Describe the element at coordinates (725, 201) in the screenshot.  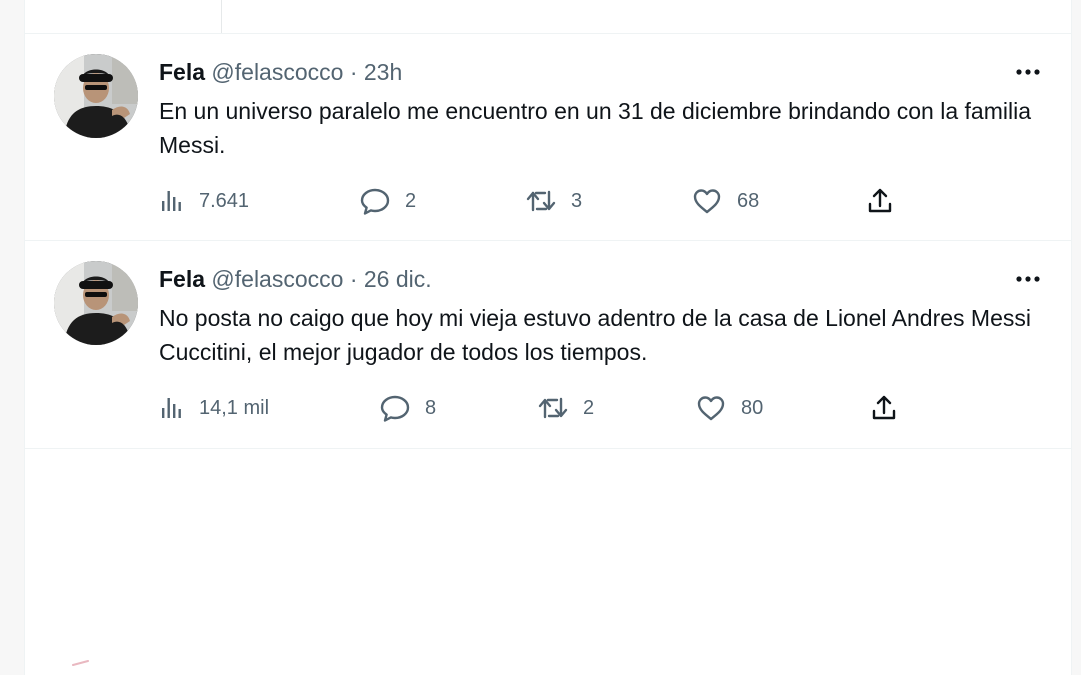
I see `like-button: 68` at that location.